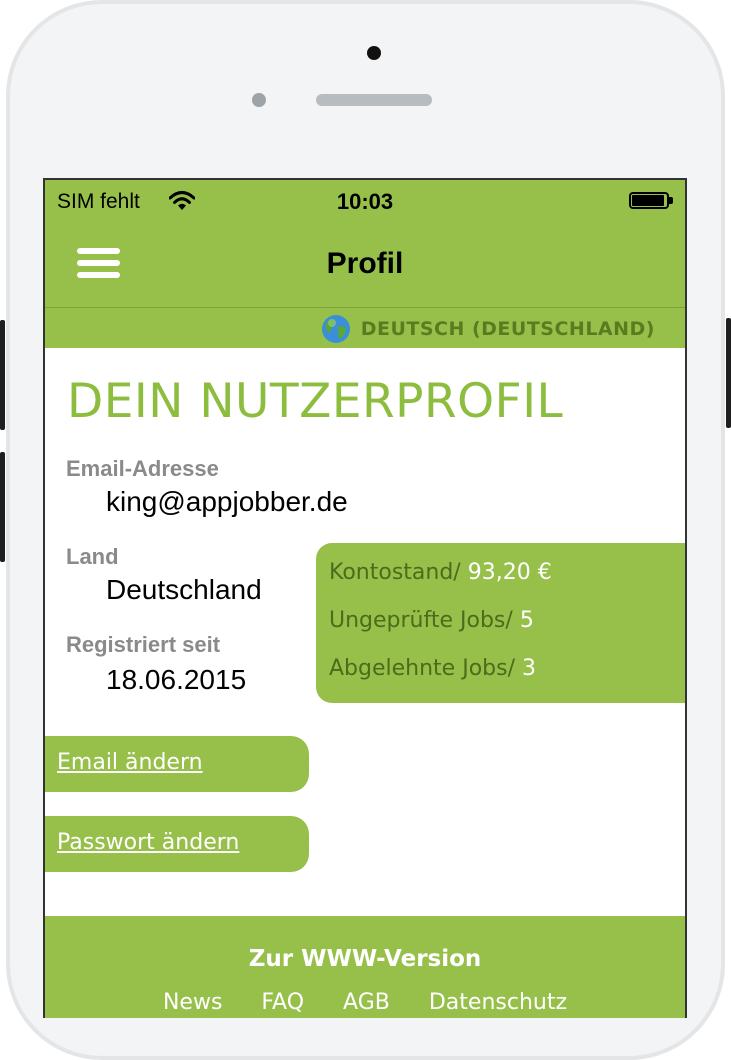 This screenshot has width=731, height=1060. I want to click on language-selector: DEUTSCH (DEUTSCHLAND), so click(488, 329).